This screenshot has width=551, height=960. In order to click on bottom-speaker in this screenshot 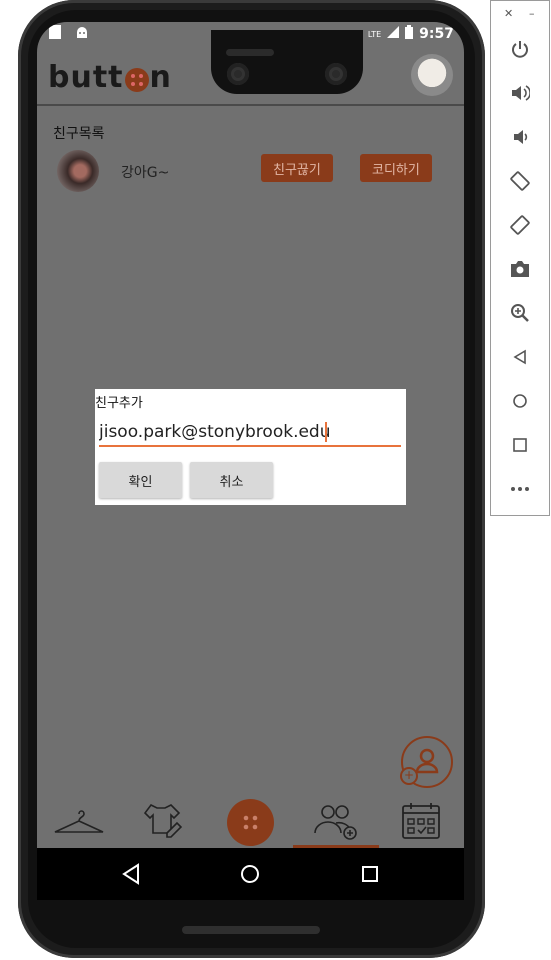, I will do `click(251, 930)`.